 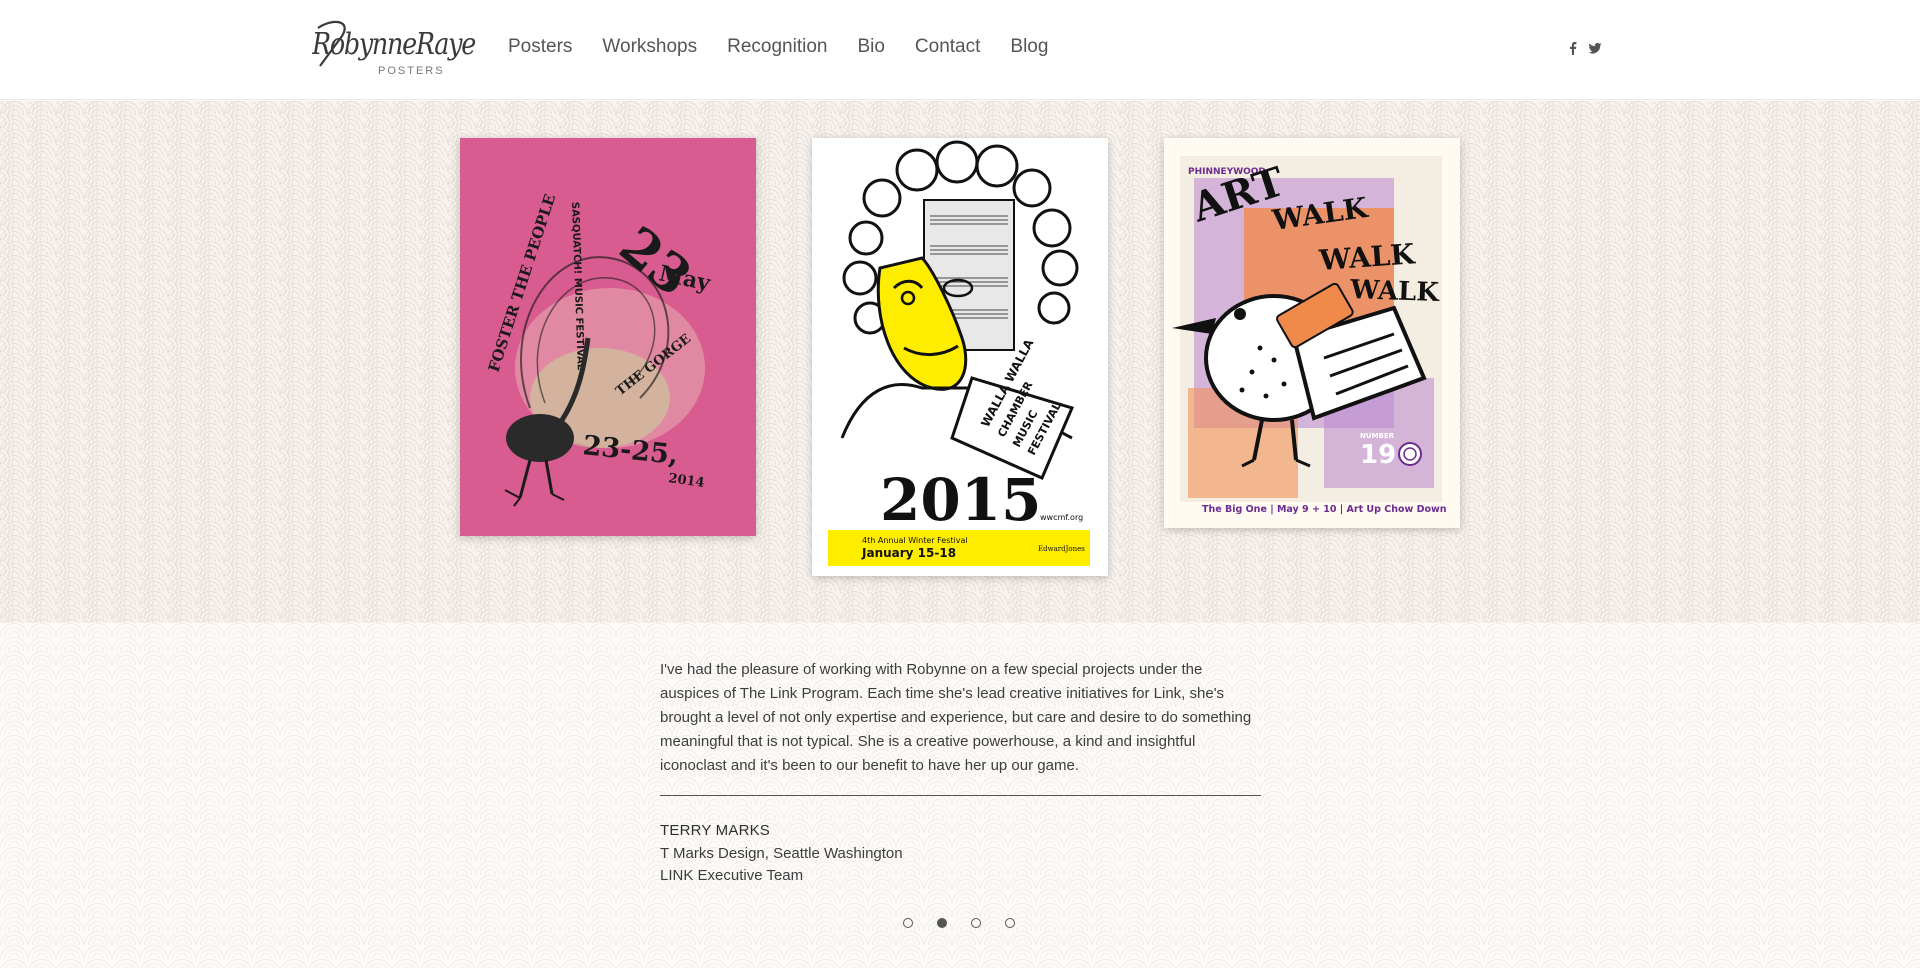 I want to click on walla-walla-year: 2015, so click(x=960, y=500).